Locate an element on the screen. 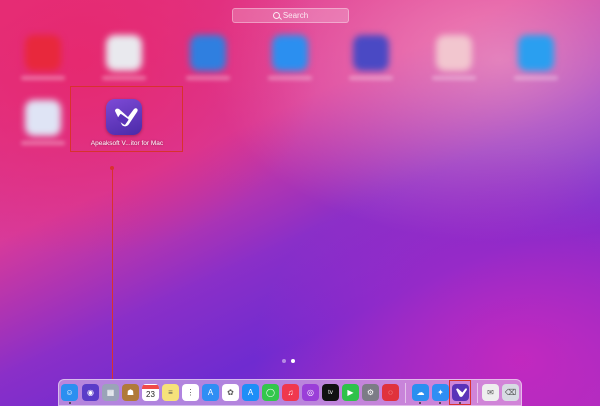  blue-globe-app-icon is located at coordinates (208, 53).